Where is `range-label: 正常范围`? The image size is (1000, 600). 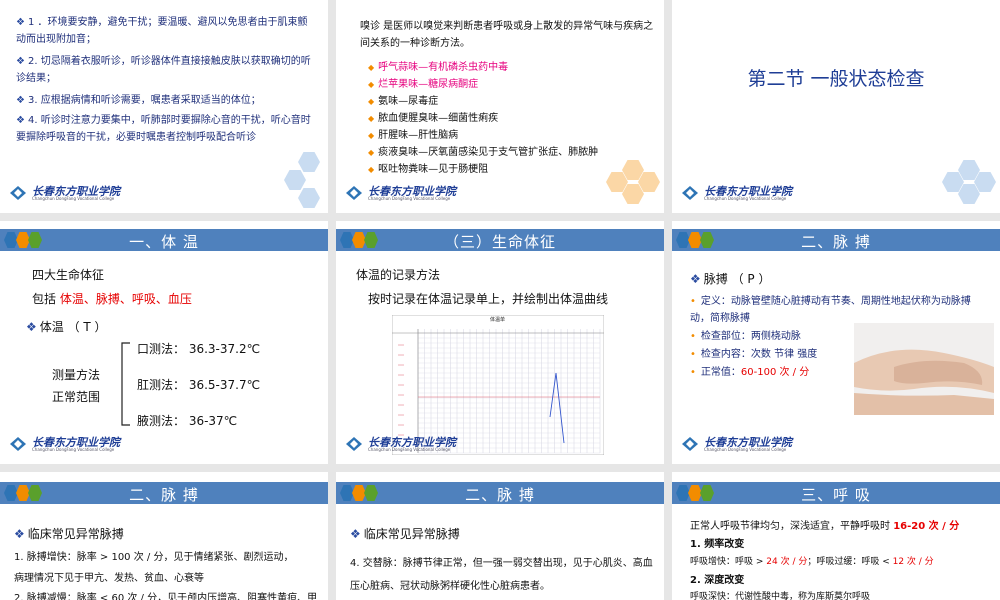
range-label: 正常范围 is located at coordinates (76, 397).